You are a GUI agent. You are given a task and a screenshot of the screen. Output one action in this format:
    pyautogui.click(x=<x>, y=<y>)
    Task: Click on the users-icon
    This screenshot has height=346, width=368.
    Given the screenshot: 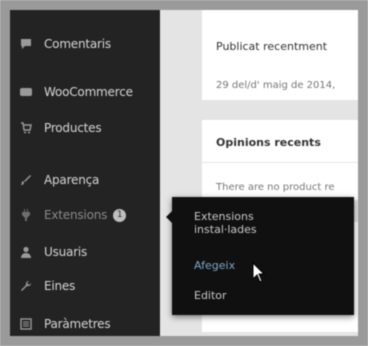 What is the action you would take?
    pyautogui.click(x=26, y=252)
    